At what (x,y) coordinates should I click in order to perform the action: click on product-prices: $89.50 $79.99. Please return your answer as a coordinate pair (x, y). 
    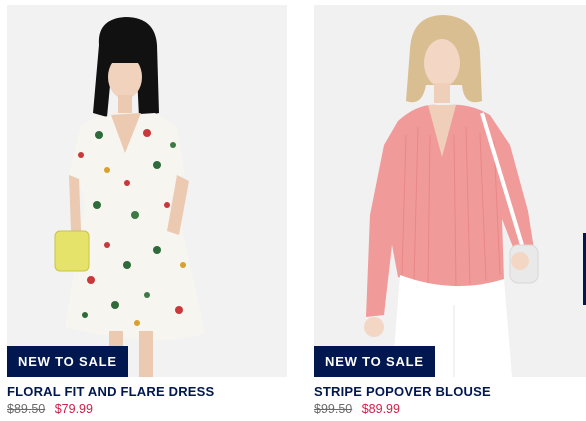
    Looking at the image, I should click on (50, 409).